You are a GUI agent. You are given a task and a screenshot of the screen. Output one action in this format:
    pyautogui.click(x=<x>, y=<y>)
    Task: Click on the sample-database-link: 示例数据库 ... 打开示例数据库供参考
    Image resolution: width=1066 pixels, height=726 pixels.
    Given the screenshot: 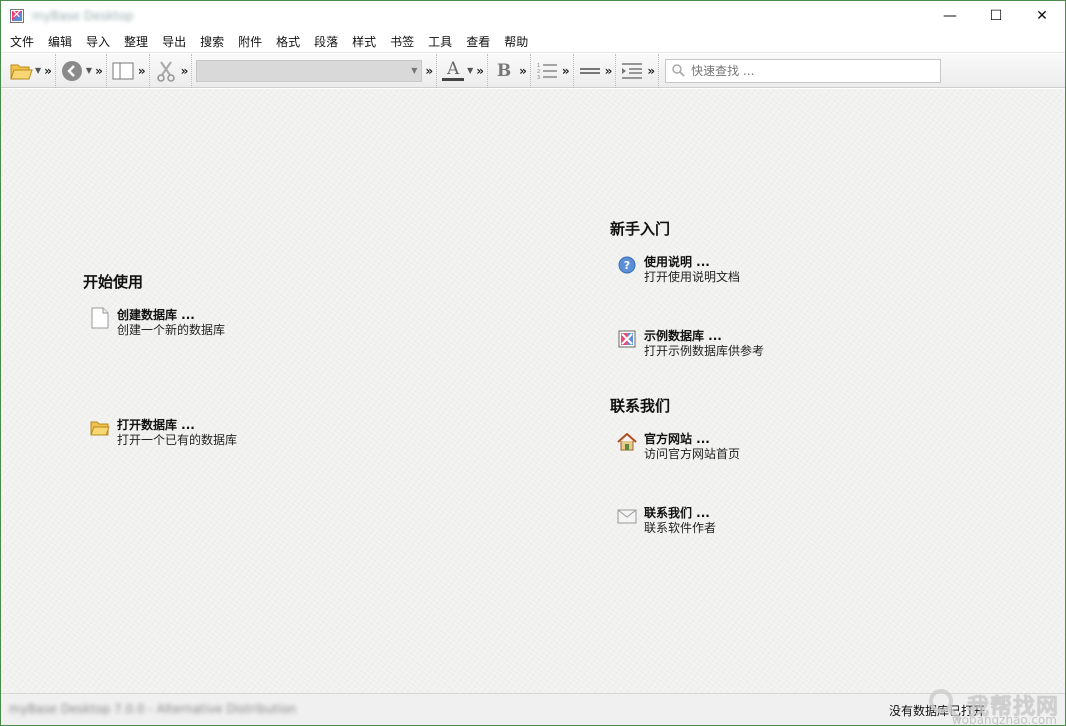 What is the action you would take?
    pyautogui.click(x=690, y=344)
    